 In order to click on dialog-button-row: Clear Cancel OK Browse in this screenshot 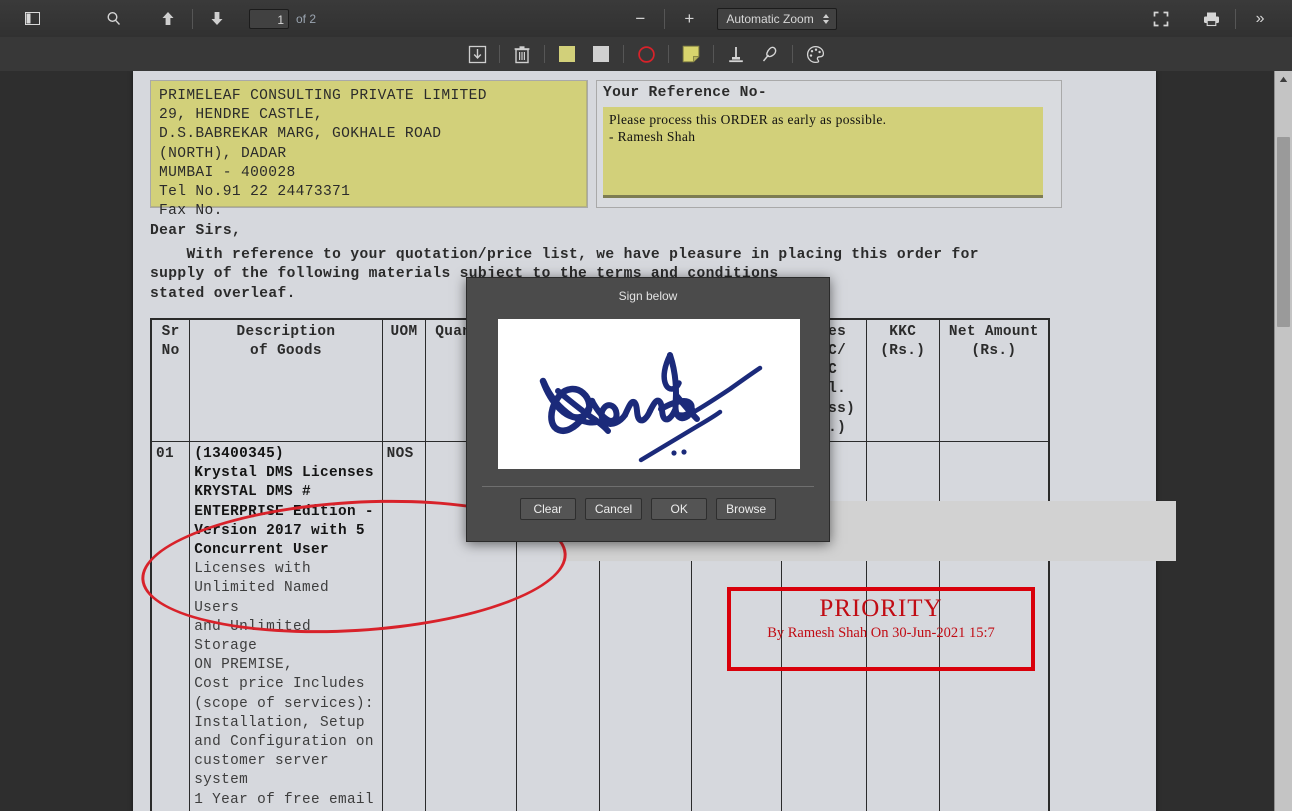, I will do `click(648, 509)`.